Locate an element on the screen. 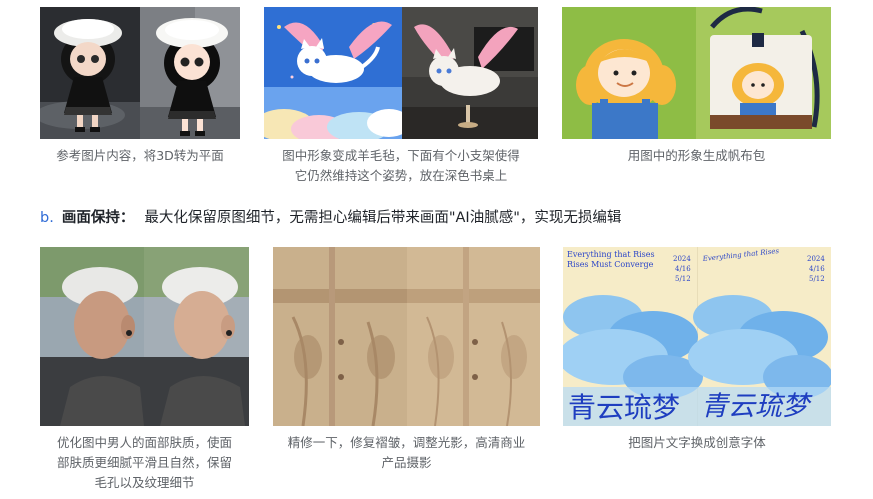 The width and height of the screenshot is (873, 499). coat-comparison-image is located at coordinates (406, 336).